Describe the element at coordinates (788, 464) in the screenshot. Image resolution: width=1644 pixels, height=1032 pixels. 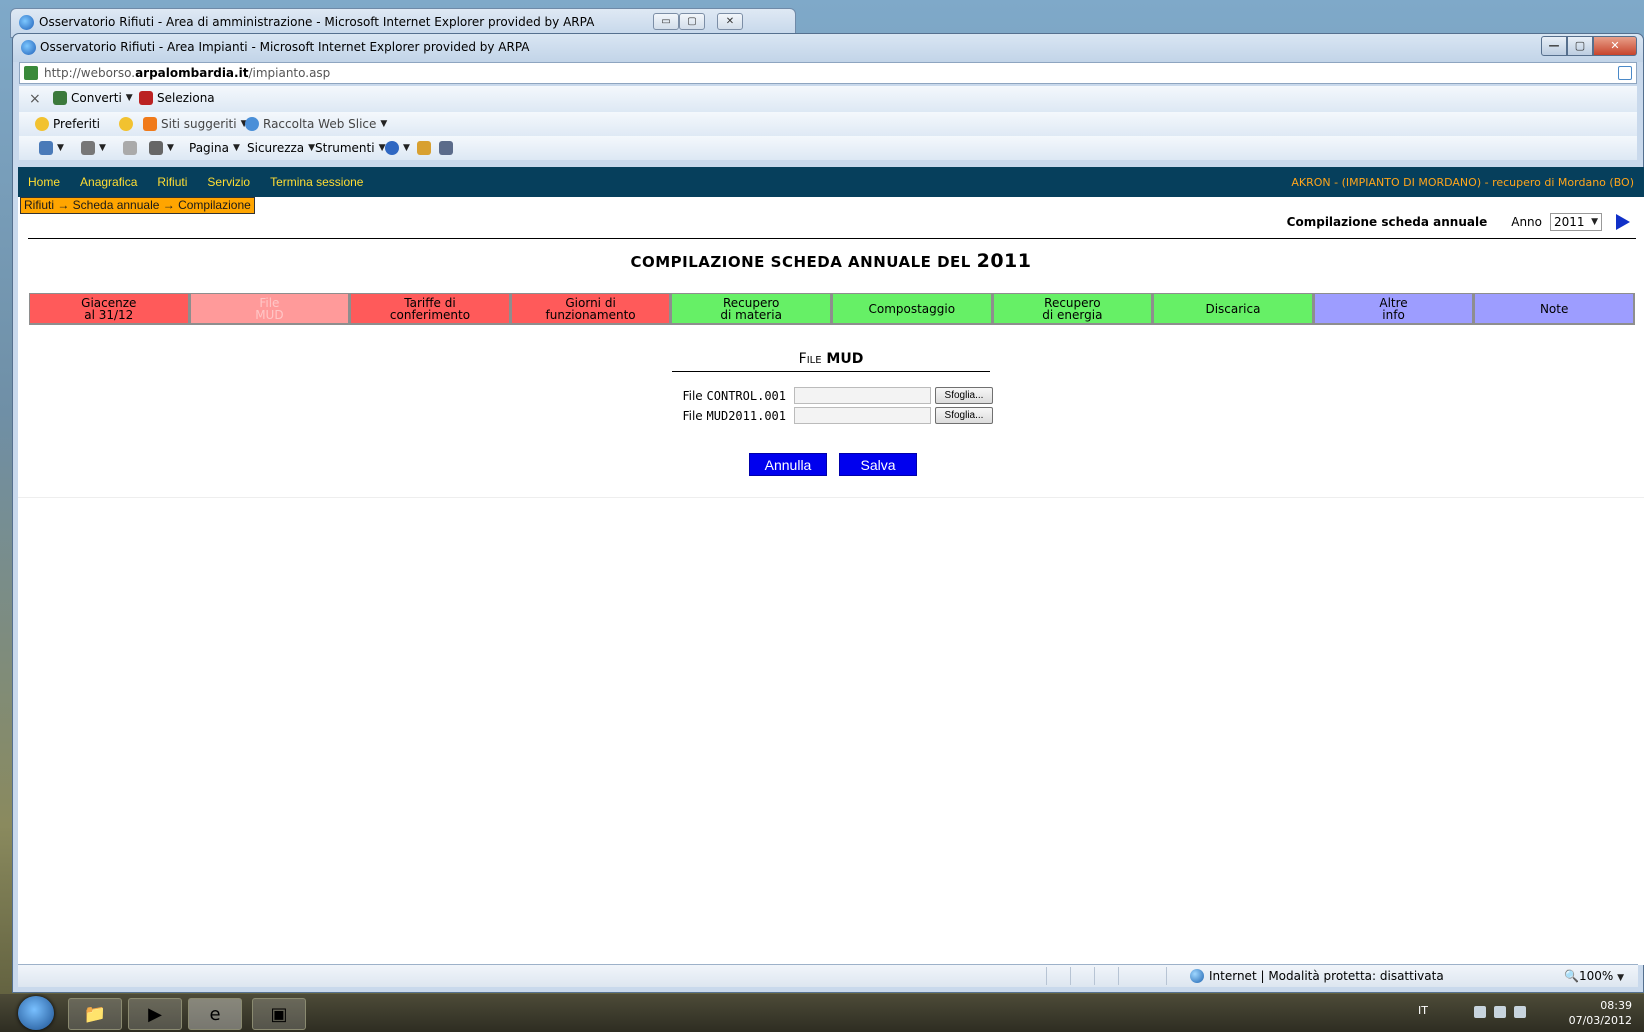
I see `cancel-button: Annulla` at that location.